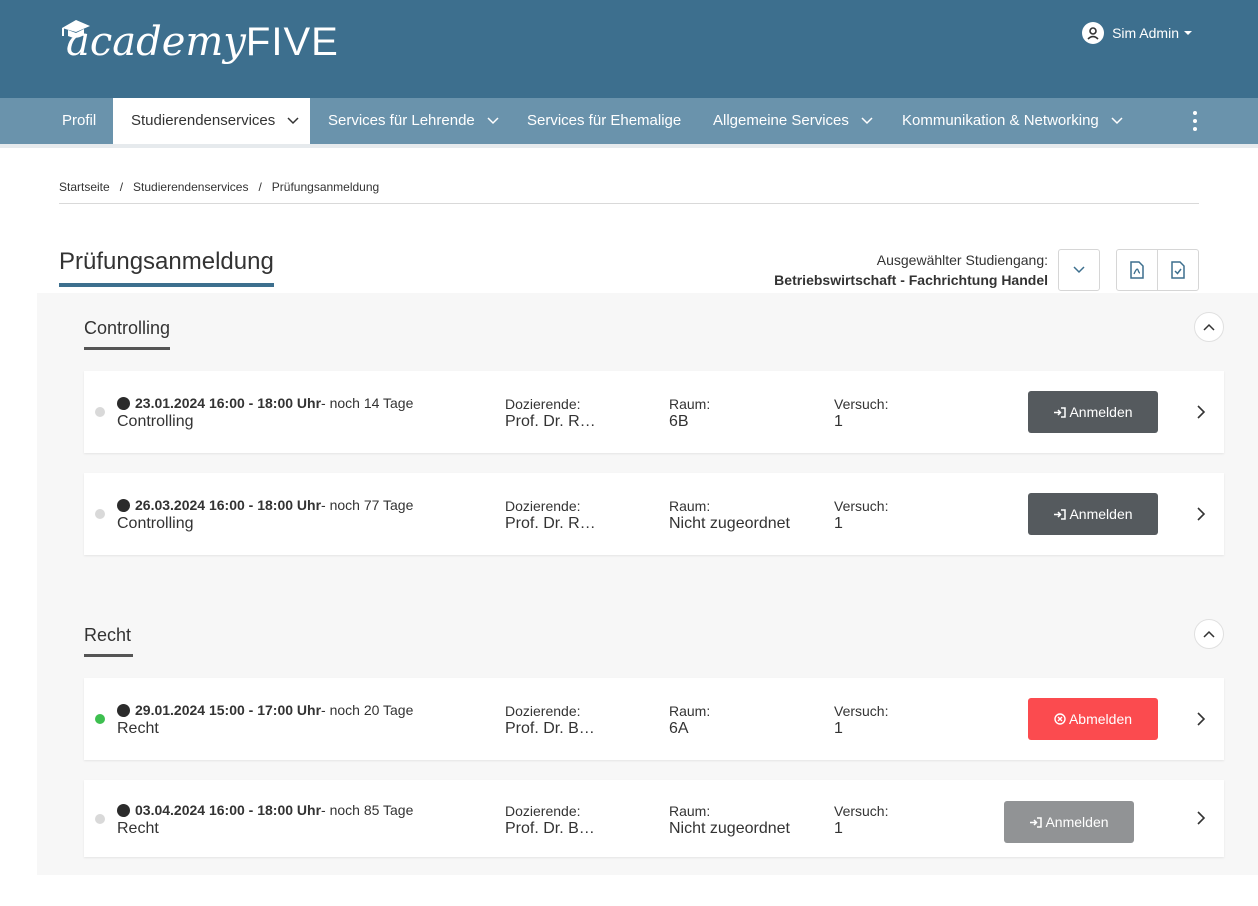 The height and width of the screenshot is (906, 1258). Describe the element at coordinates (166, 261) in the screenshot. I see `page-title: Prüfungsanmeldung` at that location.